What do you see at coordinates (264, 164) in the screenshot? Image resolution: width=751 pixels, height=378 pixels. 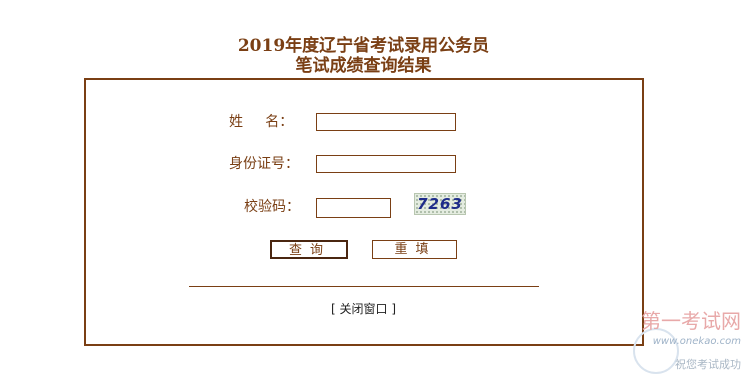 I see `idcard-label: 身份证号：` at bounding box center [264, 164].